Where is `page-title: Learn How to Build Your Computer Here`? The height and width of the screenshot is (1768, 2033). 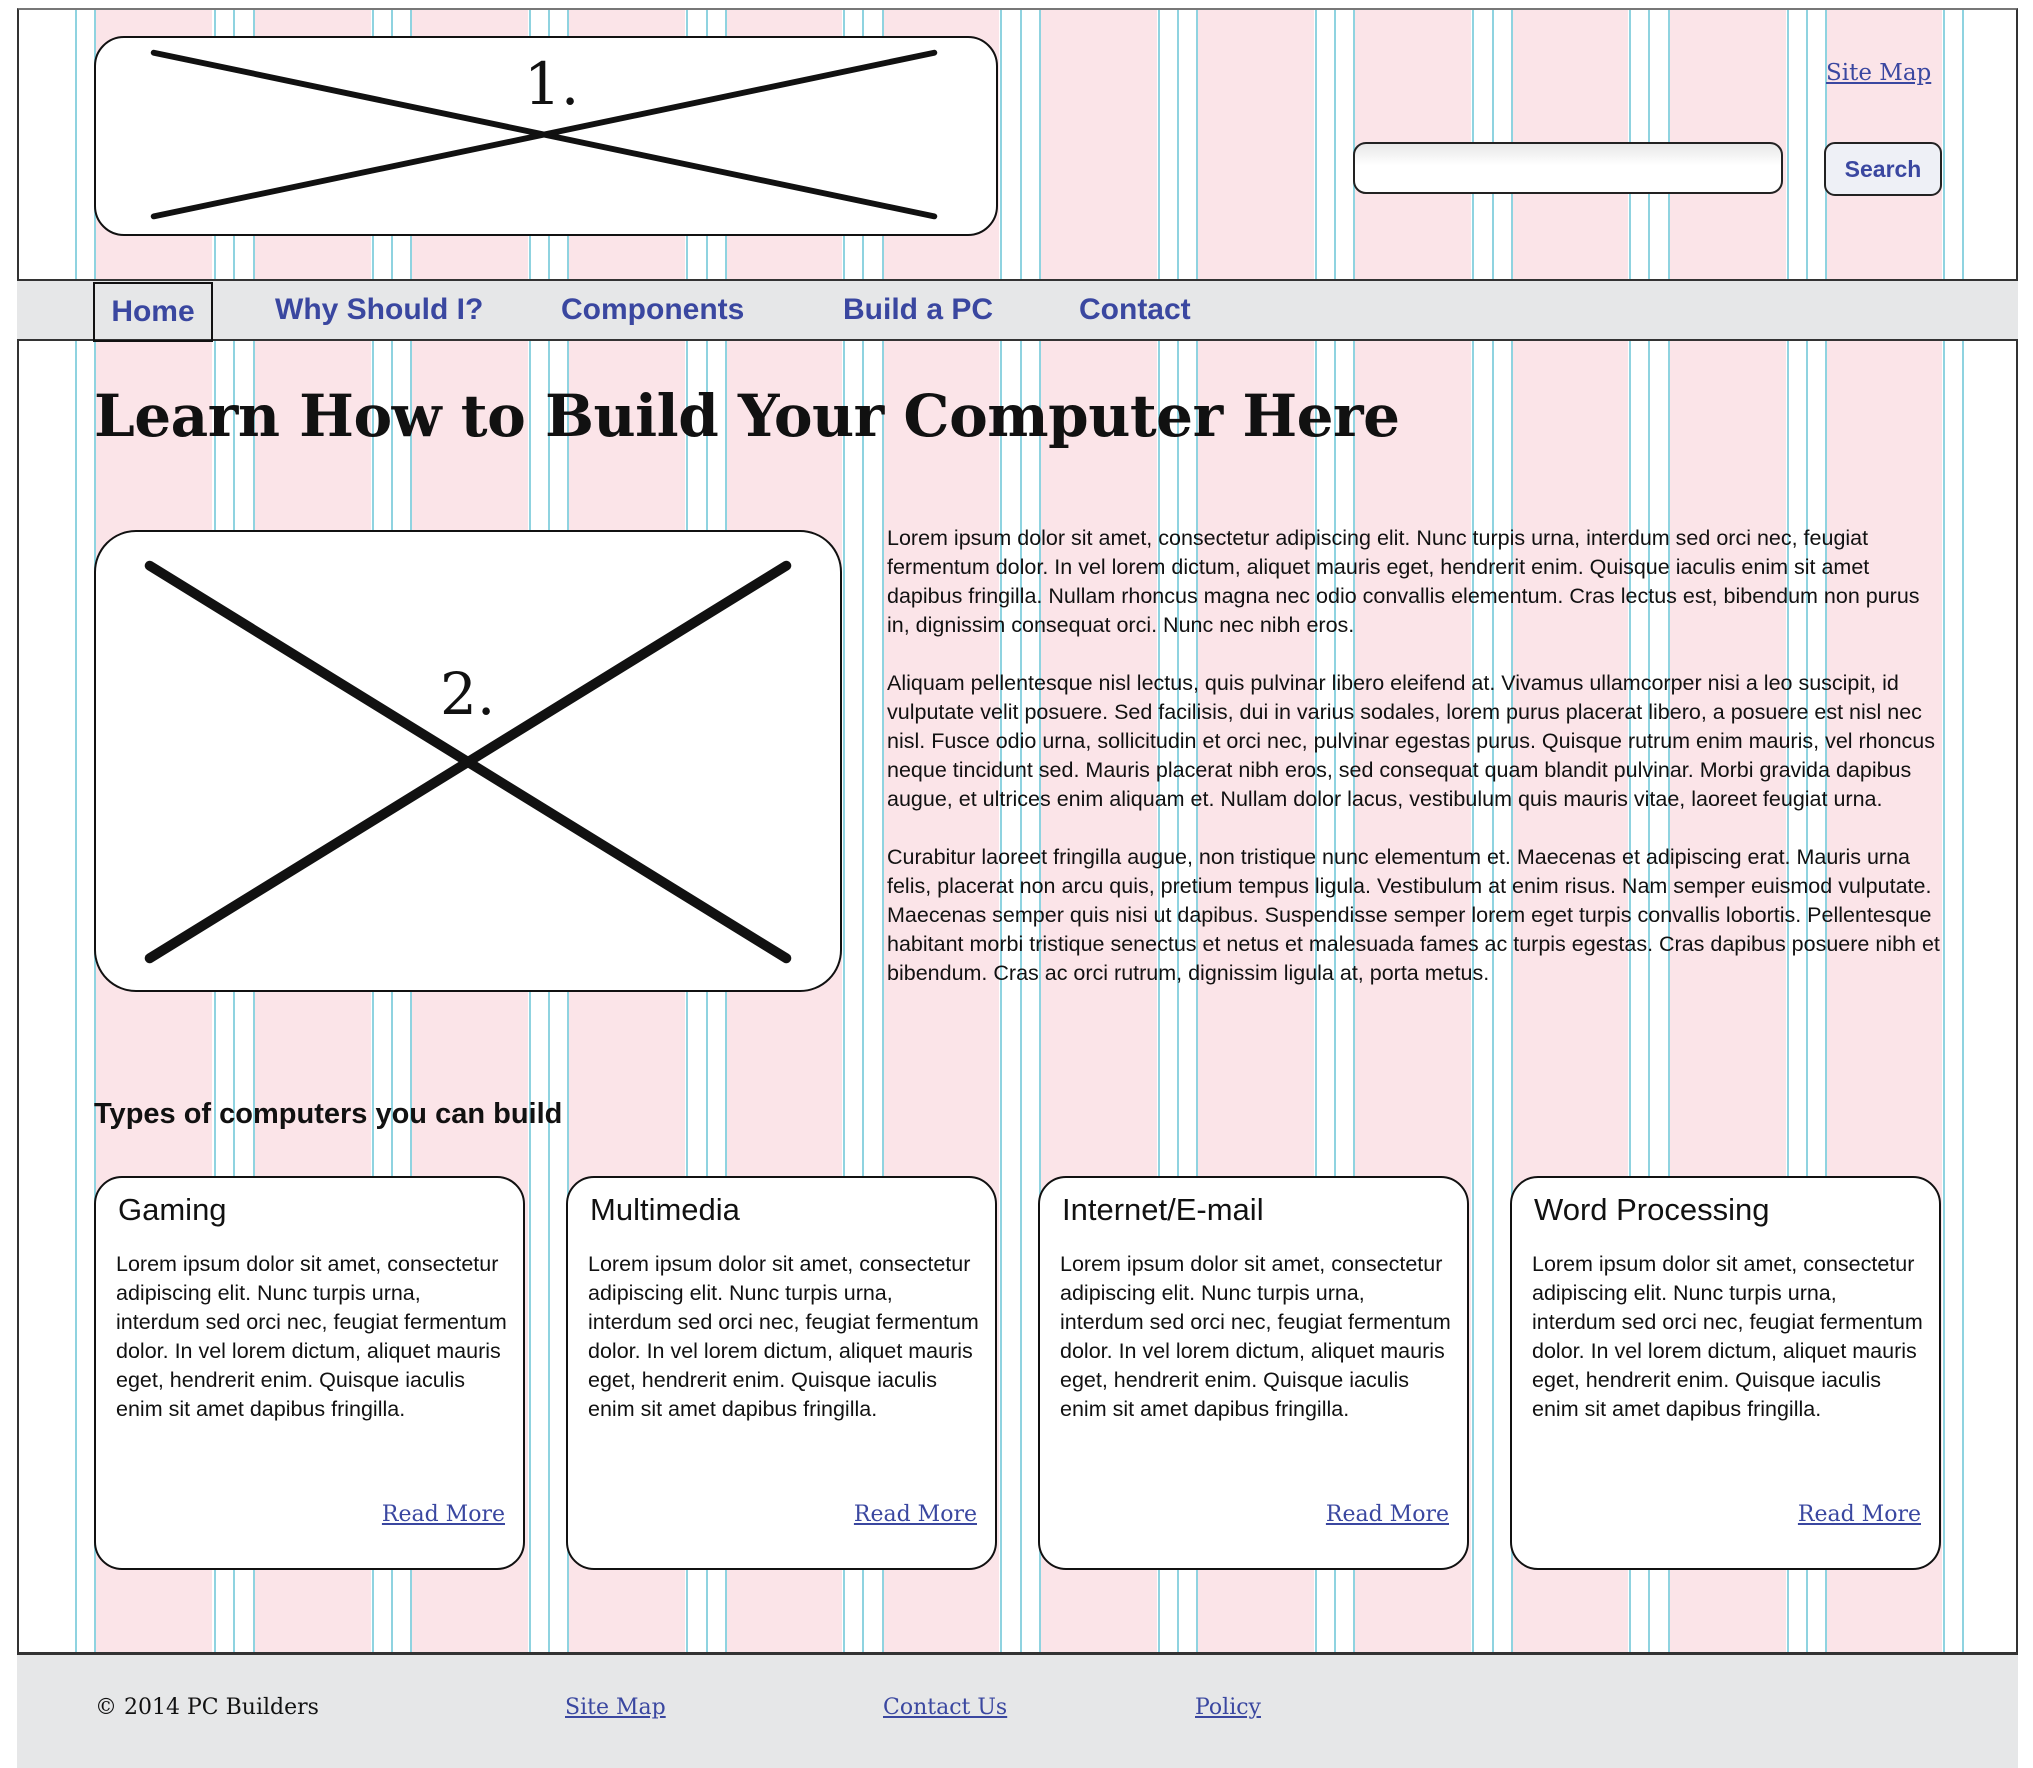
page-title: Learn How to Build Your Computer Here is located at coordinates (747, 416).